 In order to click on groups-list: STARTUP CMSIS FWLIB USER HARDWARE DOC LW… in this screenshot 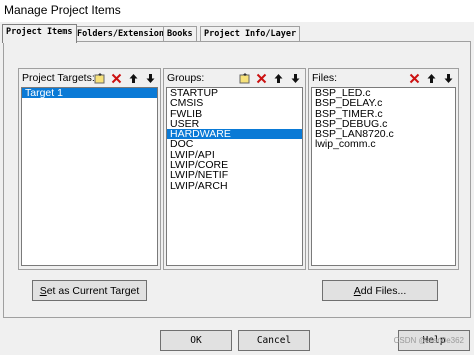, I will do `click(234, 176)`.